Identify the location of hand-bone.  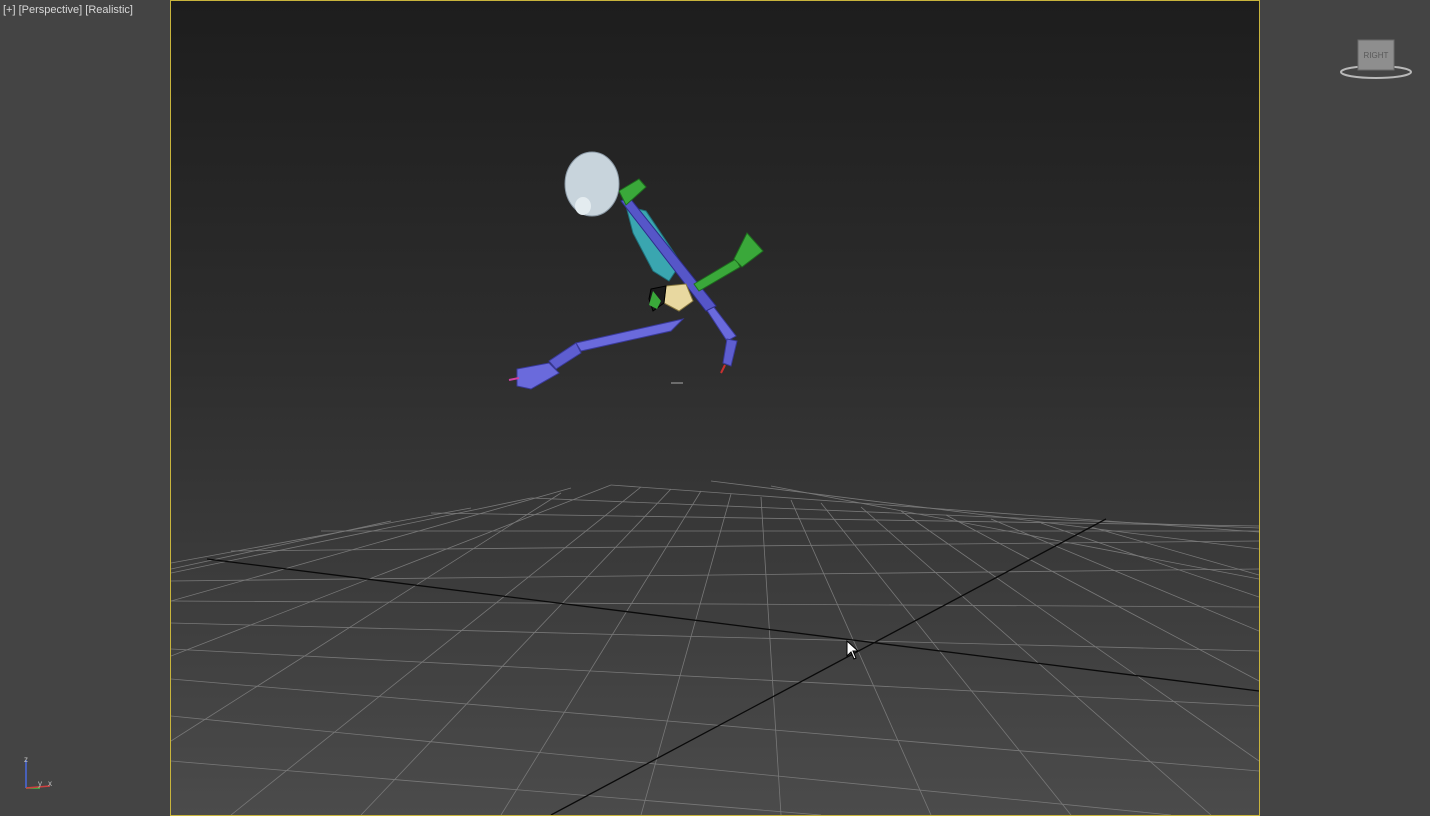
(748, 250).